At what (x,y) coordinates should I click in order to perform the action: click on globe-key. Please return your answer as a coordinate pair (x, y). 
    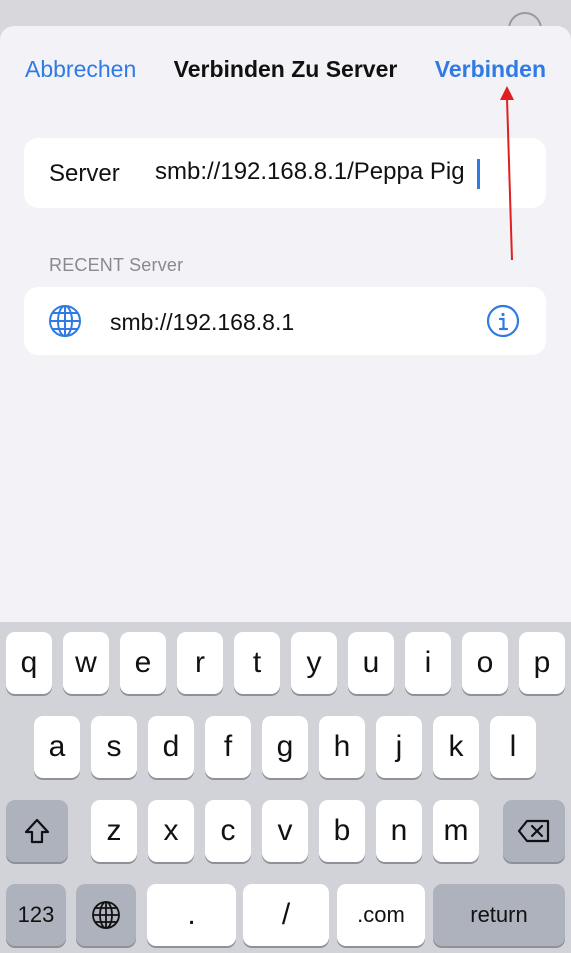
    Looking at the image, I should click on (106, 915).